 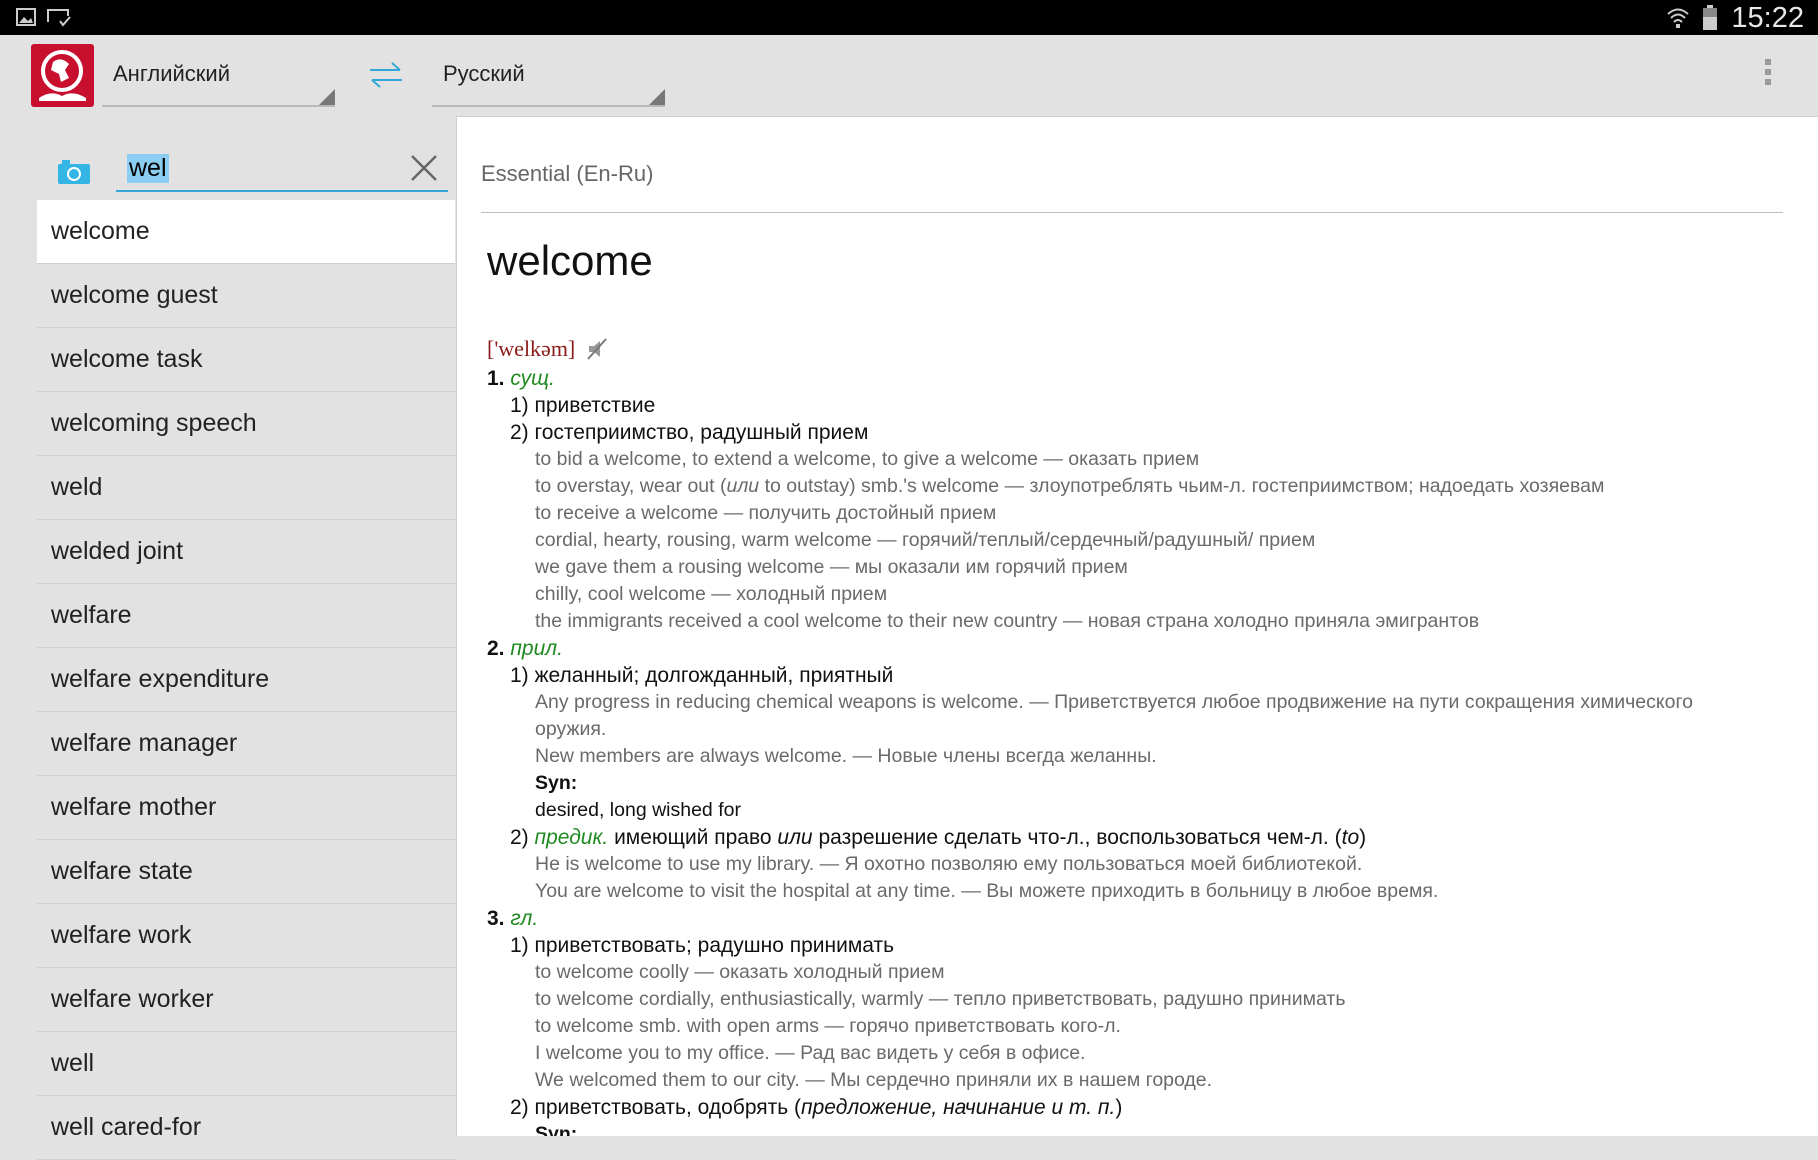 What do you see at coordinates (689, 432) in the screenshot?
I see `text-segment: 2) гостеприимство, радушный прием` at bounding box center [689, 432].